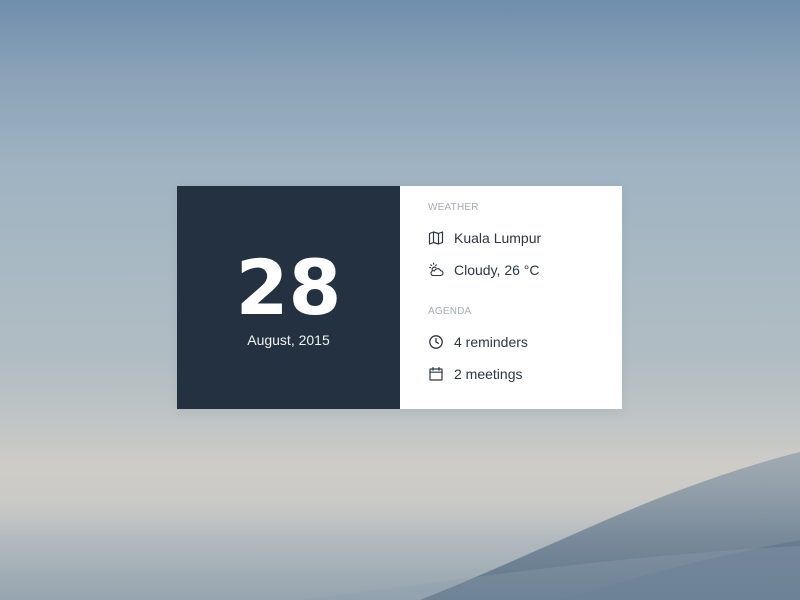 The image size is (800, 600). Describe the element at coordinates (497, 270) in the screenshot. I see `condition-label: Cloudy, 26 °C` at that location.